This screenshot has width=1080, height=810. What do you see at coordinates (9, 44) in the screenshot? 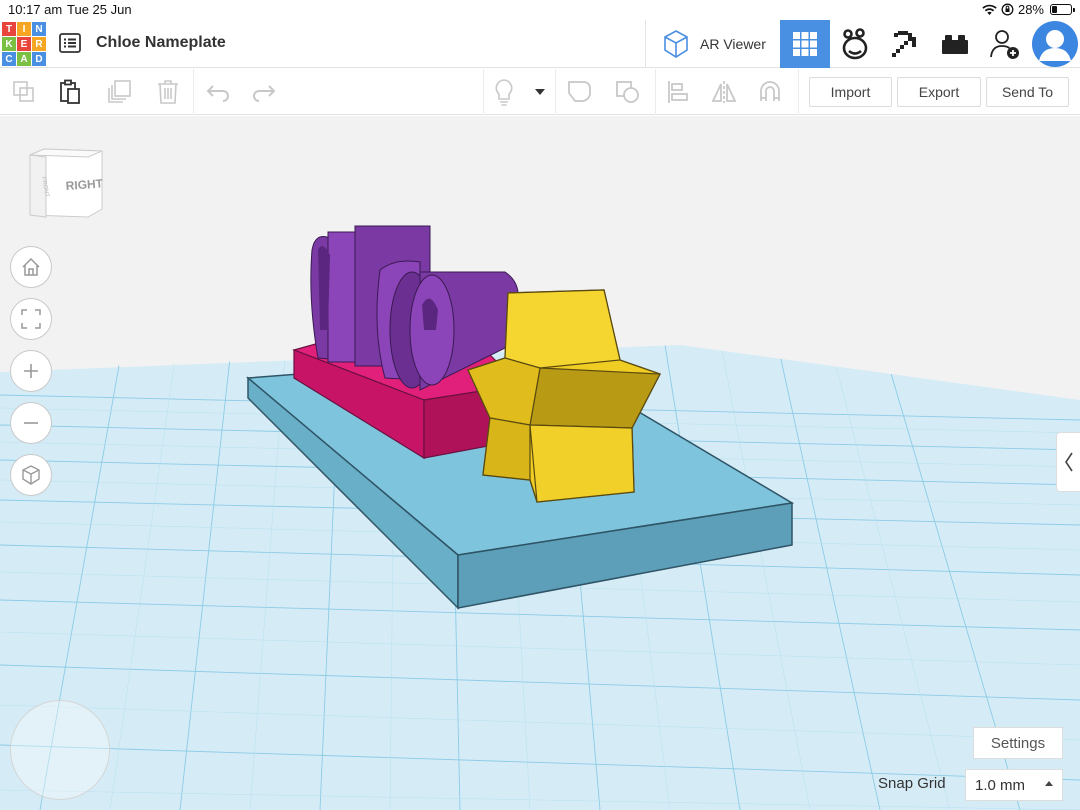
I see `logo-letter-tile: K` at bounding box center [9, 44].